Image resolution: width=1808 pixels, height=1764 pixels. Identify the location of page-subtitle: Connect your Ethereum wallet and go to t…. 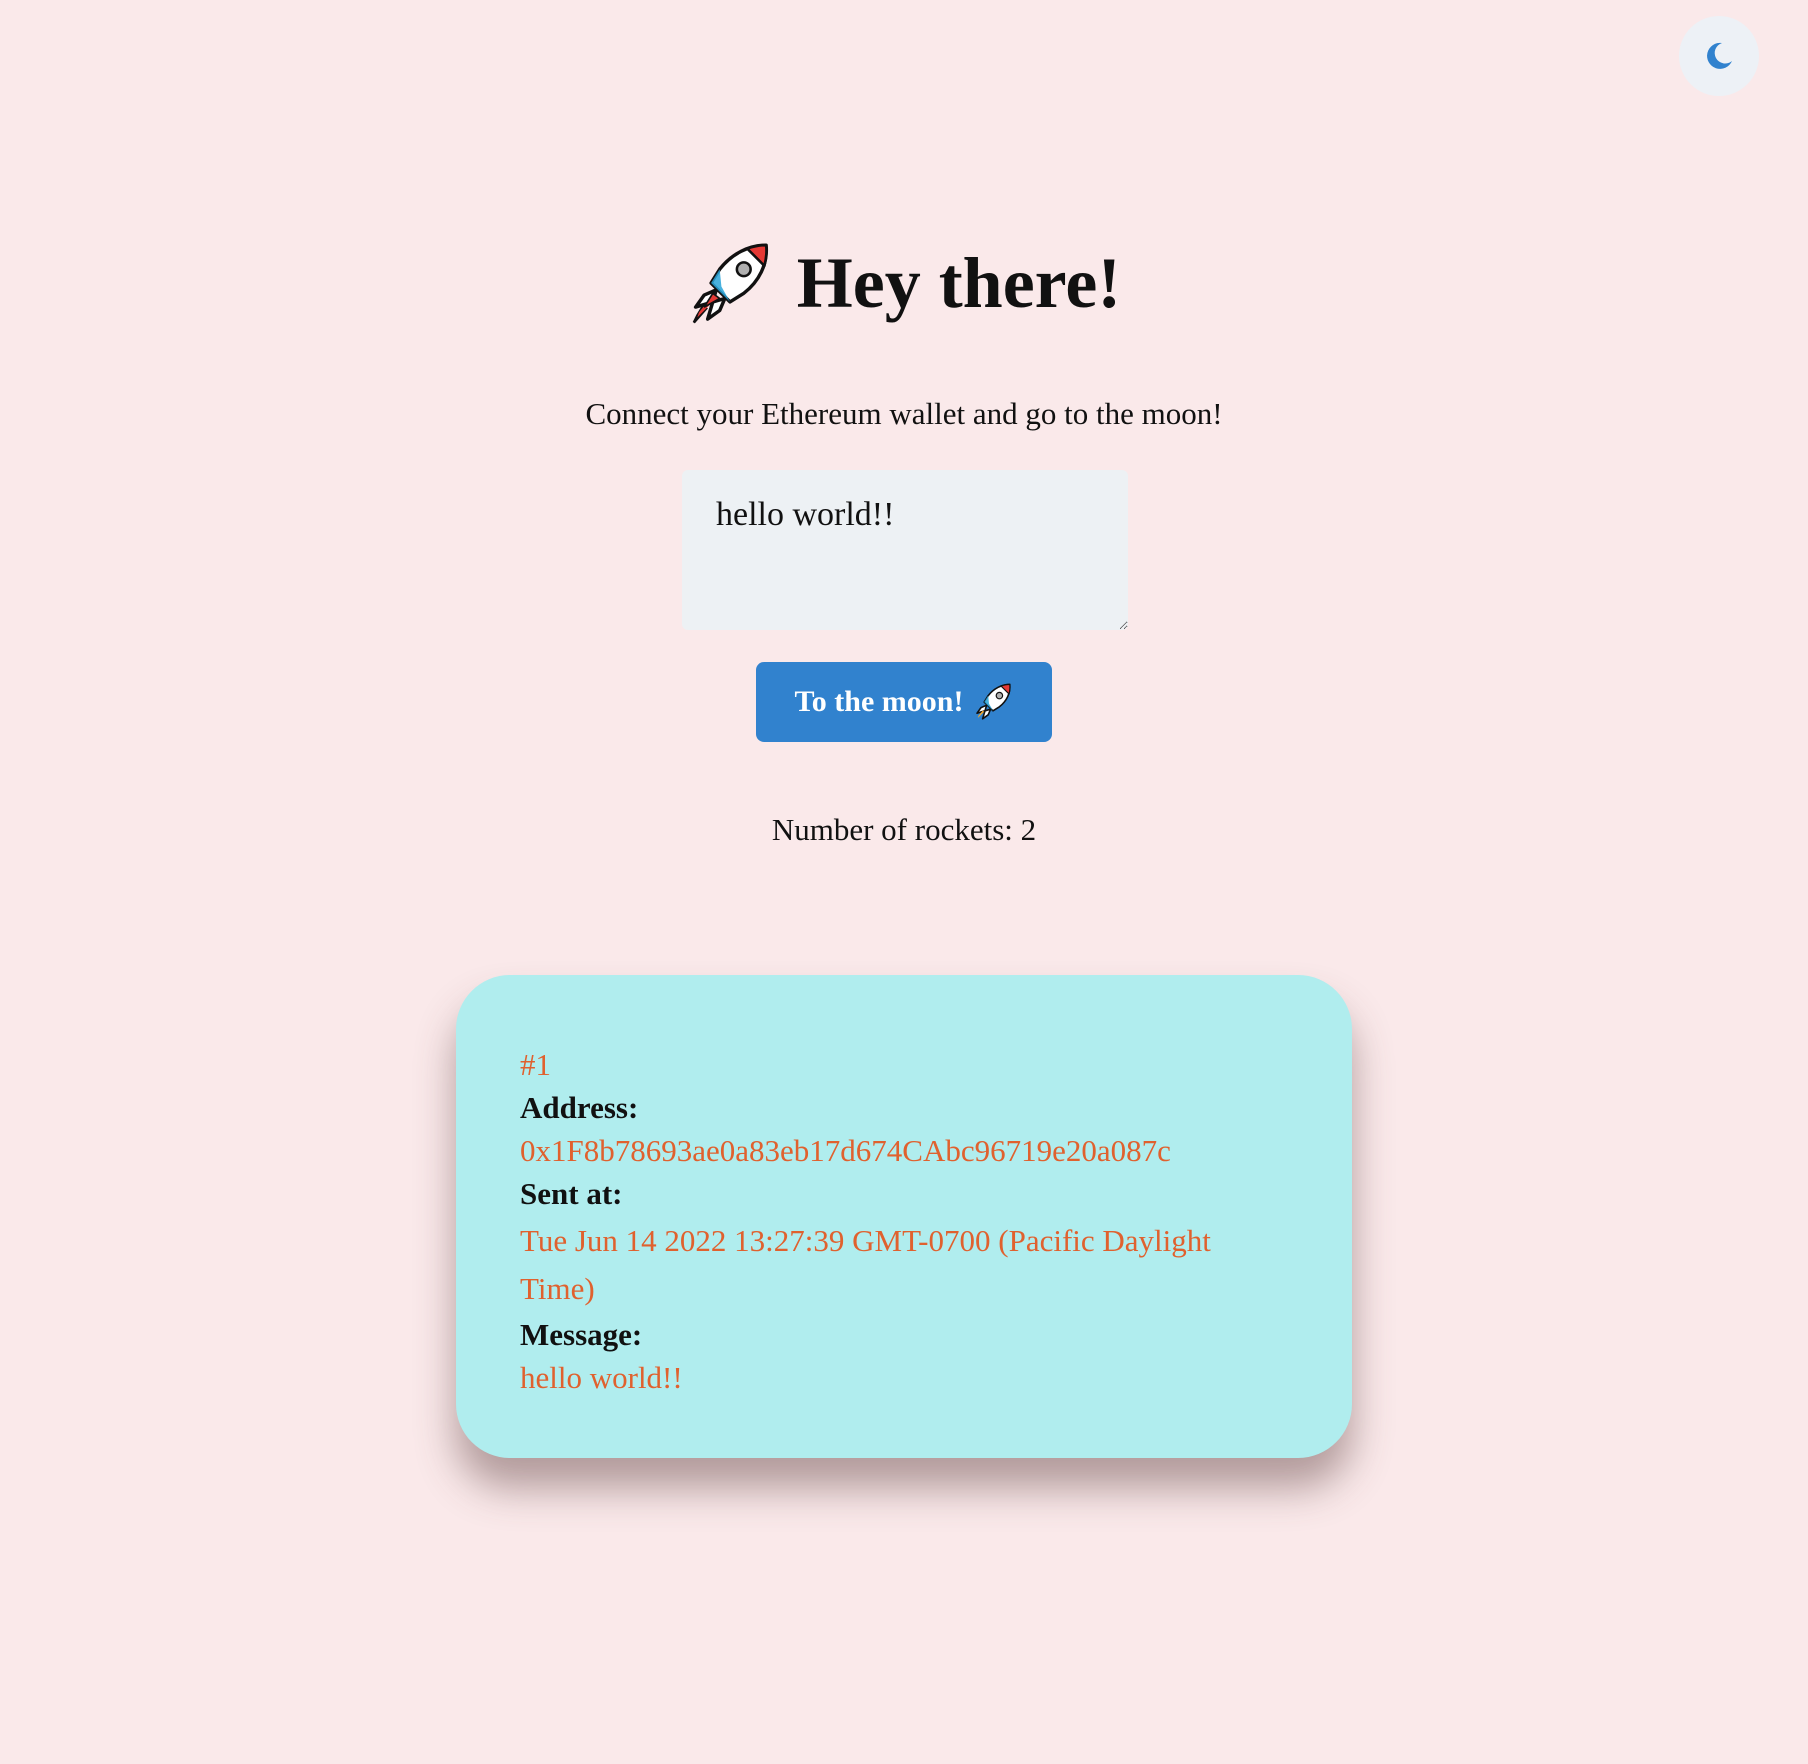
(904, 413).